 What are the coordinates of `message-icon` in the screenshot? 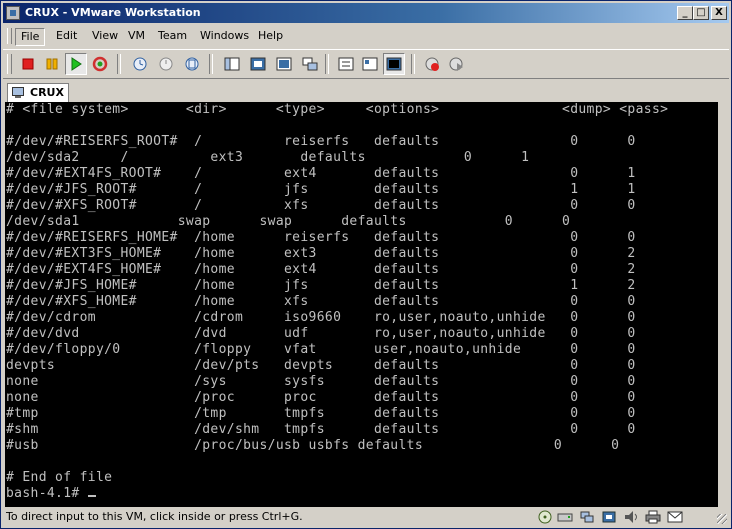 It's located at (675, 517).